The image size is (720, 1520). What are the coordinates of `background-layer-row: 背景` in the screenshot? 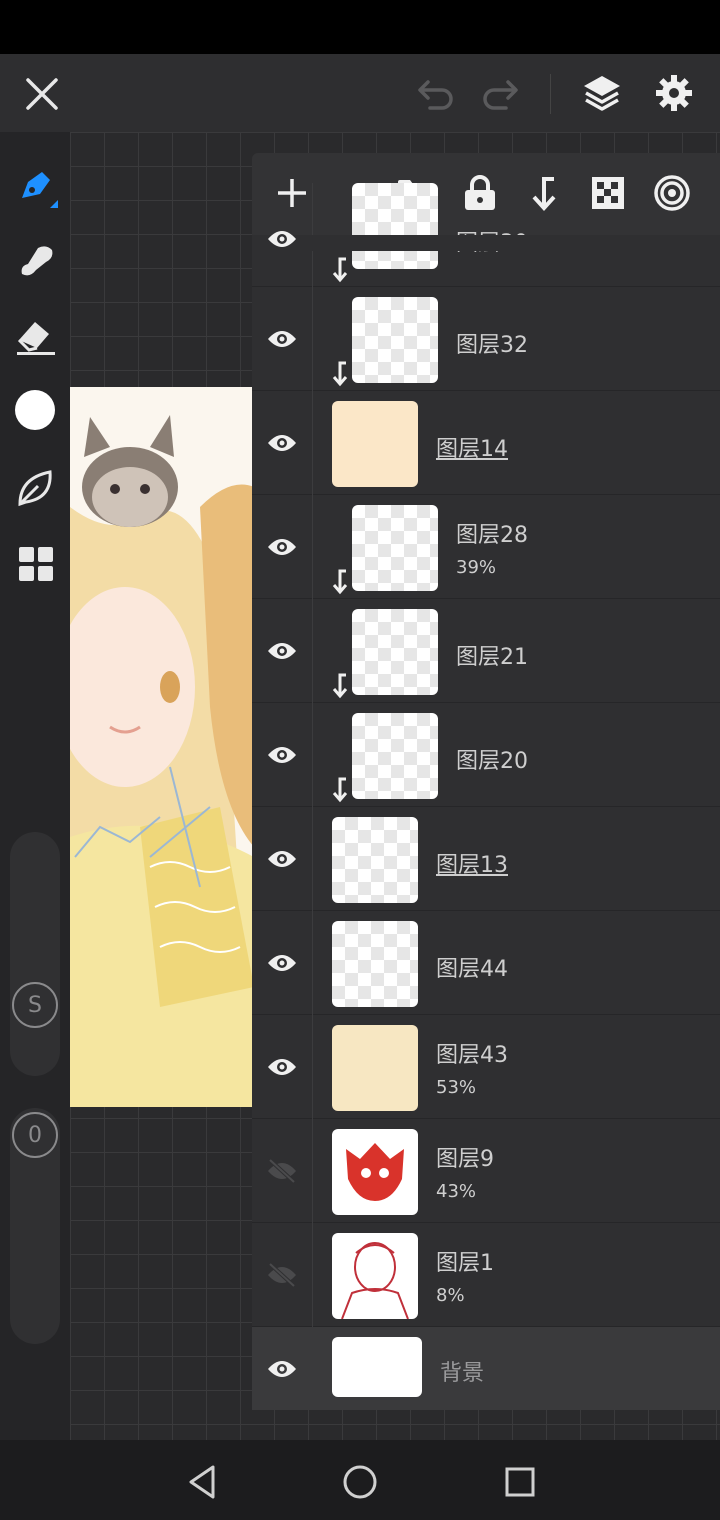 It's located at (486, 1368).